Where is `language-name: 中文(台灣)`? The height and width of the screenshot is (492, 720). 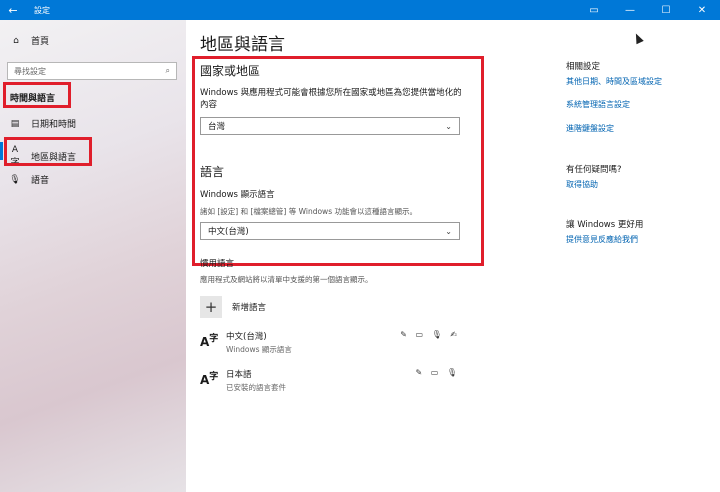
language-name: 中文(台灣) is located at coordinates (246, 337).